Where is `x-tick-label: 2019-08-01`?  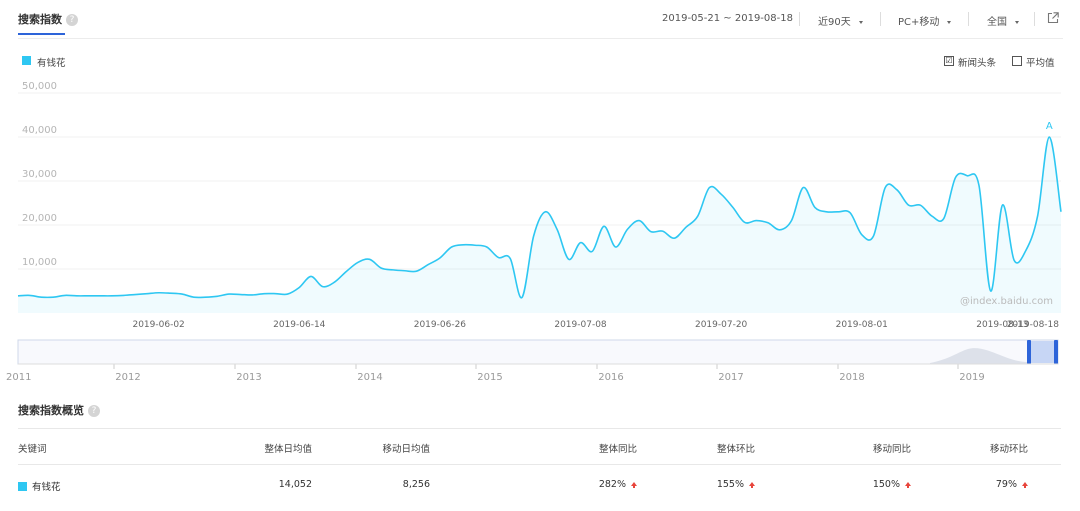 x-tick-label: 2019-08-01 is located at coordinates (862, 325).